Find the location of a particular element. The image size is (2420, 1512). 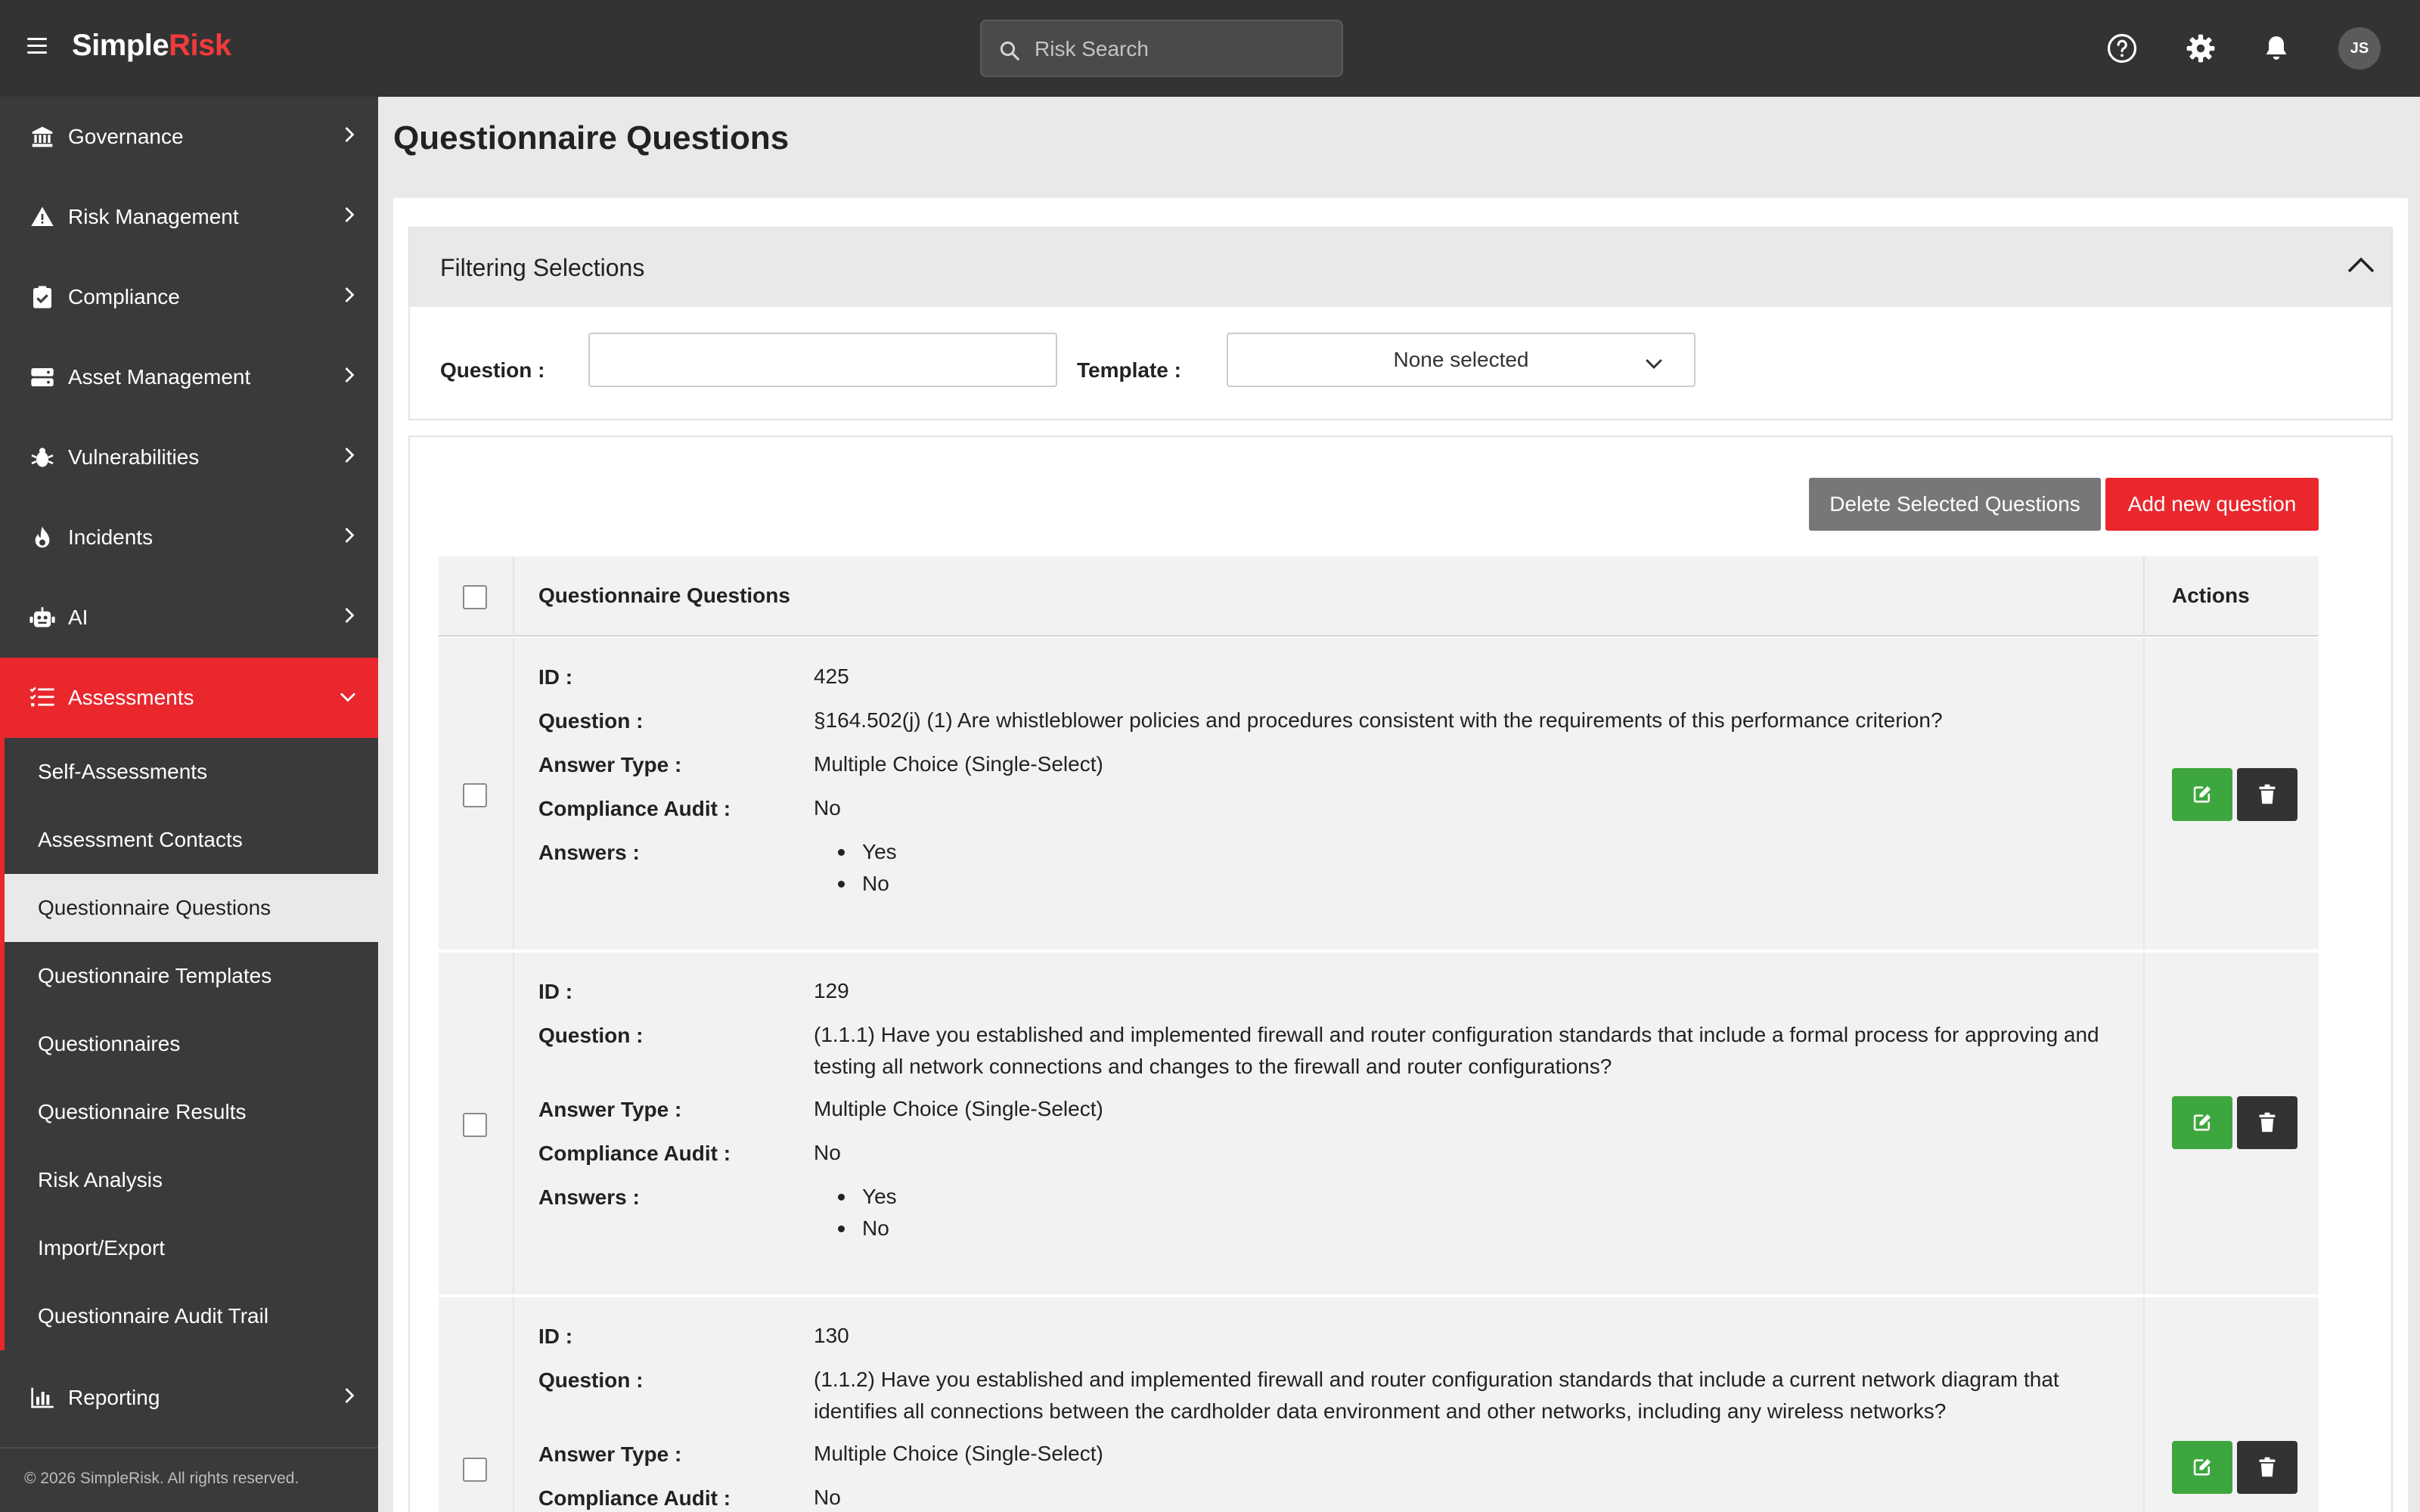

column-header-actions: Actions is located at coordinates (2211, 595).